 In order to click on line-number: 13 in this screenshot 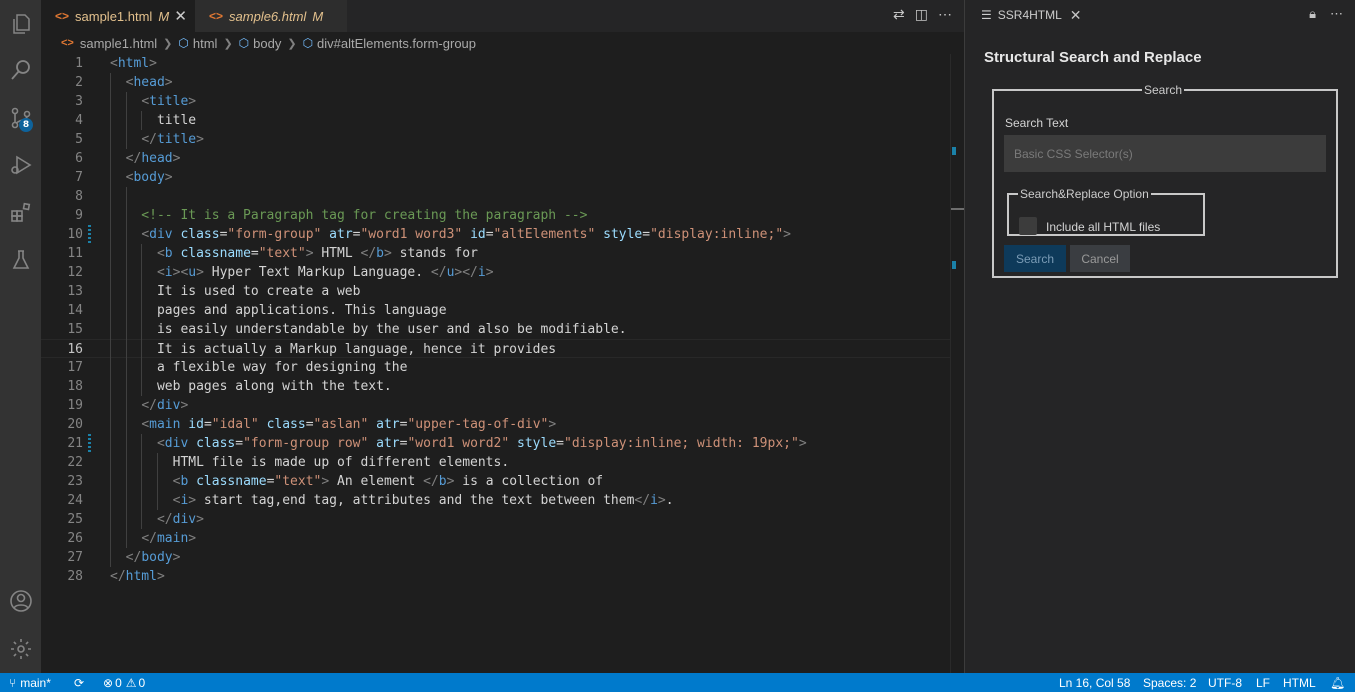, I will do `click(75, 291)`.